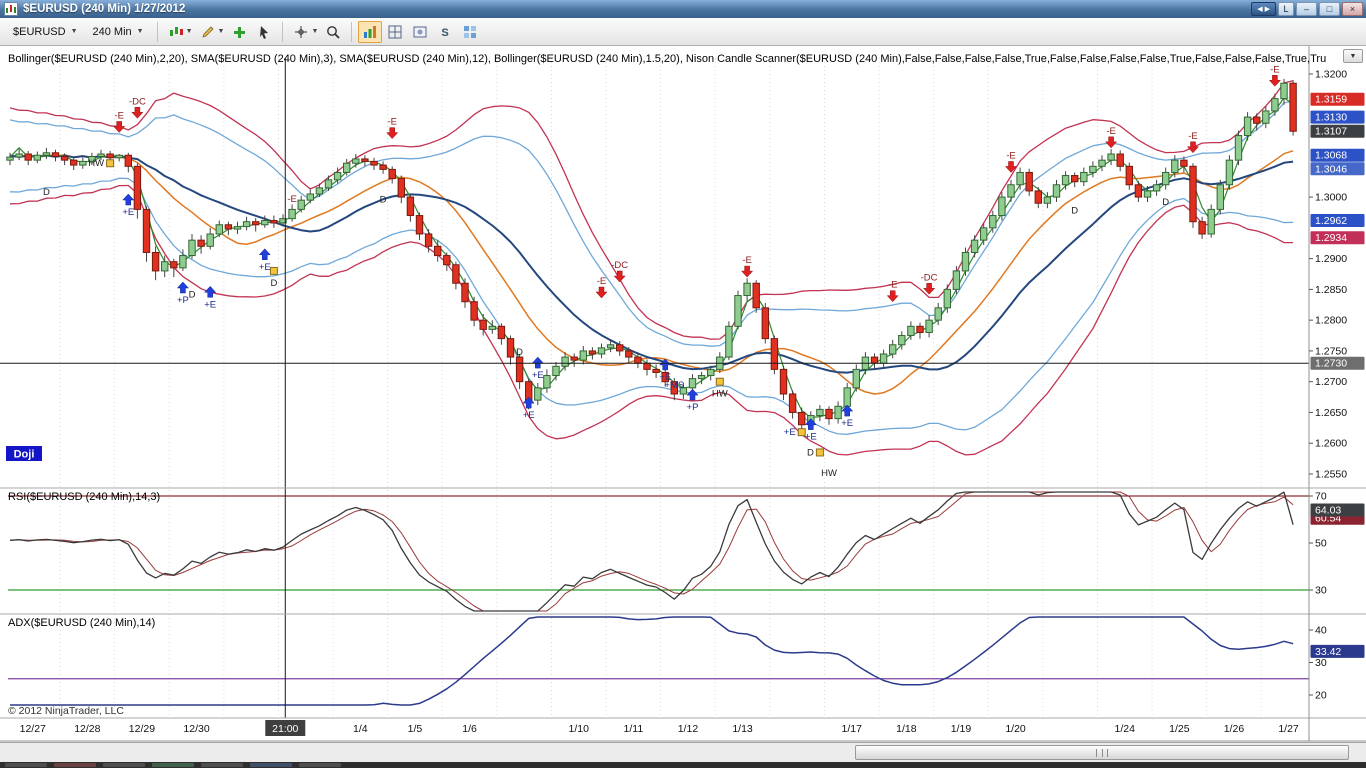  Describe the element at coordinates (445, 32) in the screenshot. I see `strategies-button: S` at that location.